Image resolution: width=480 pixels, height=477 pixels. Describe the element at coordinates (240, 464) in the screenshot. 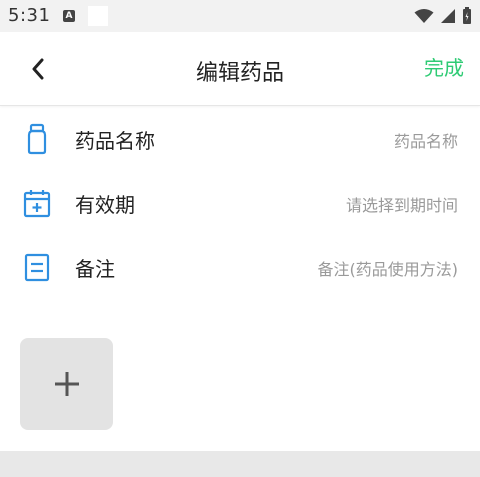

I see `bottom-strip` at that location.